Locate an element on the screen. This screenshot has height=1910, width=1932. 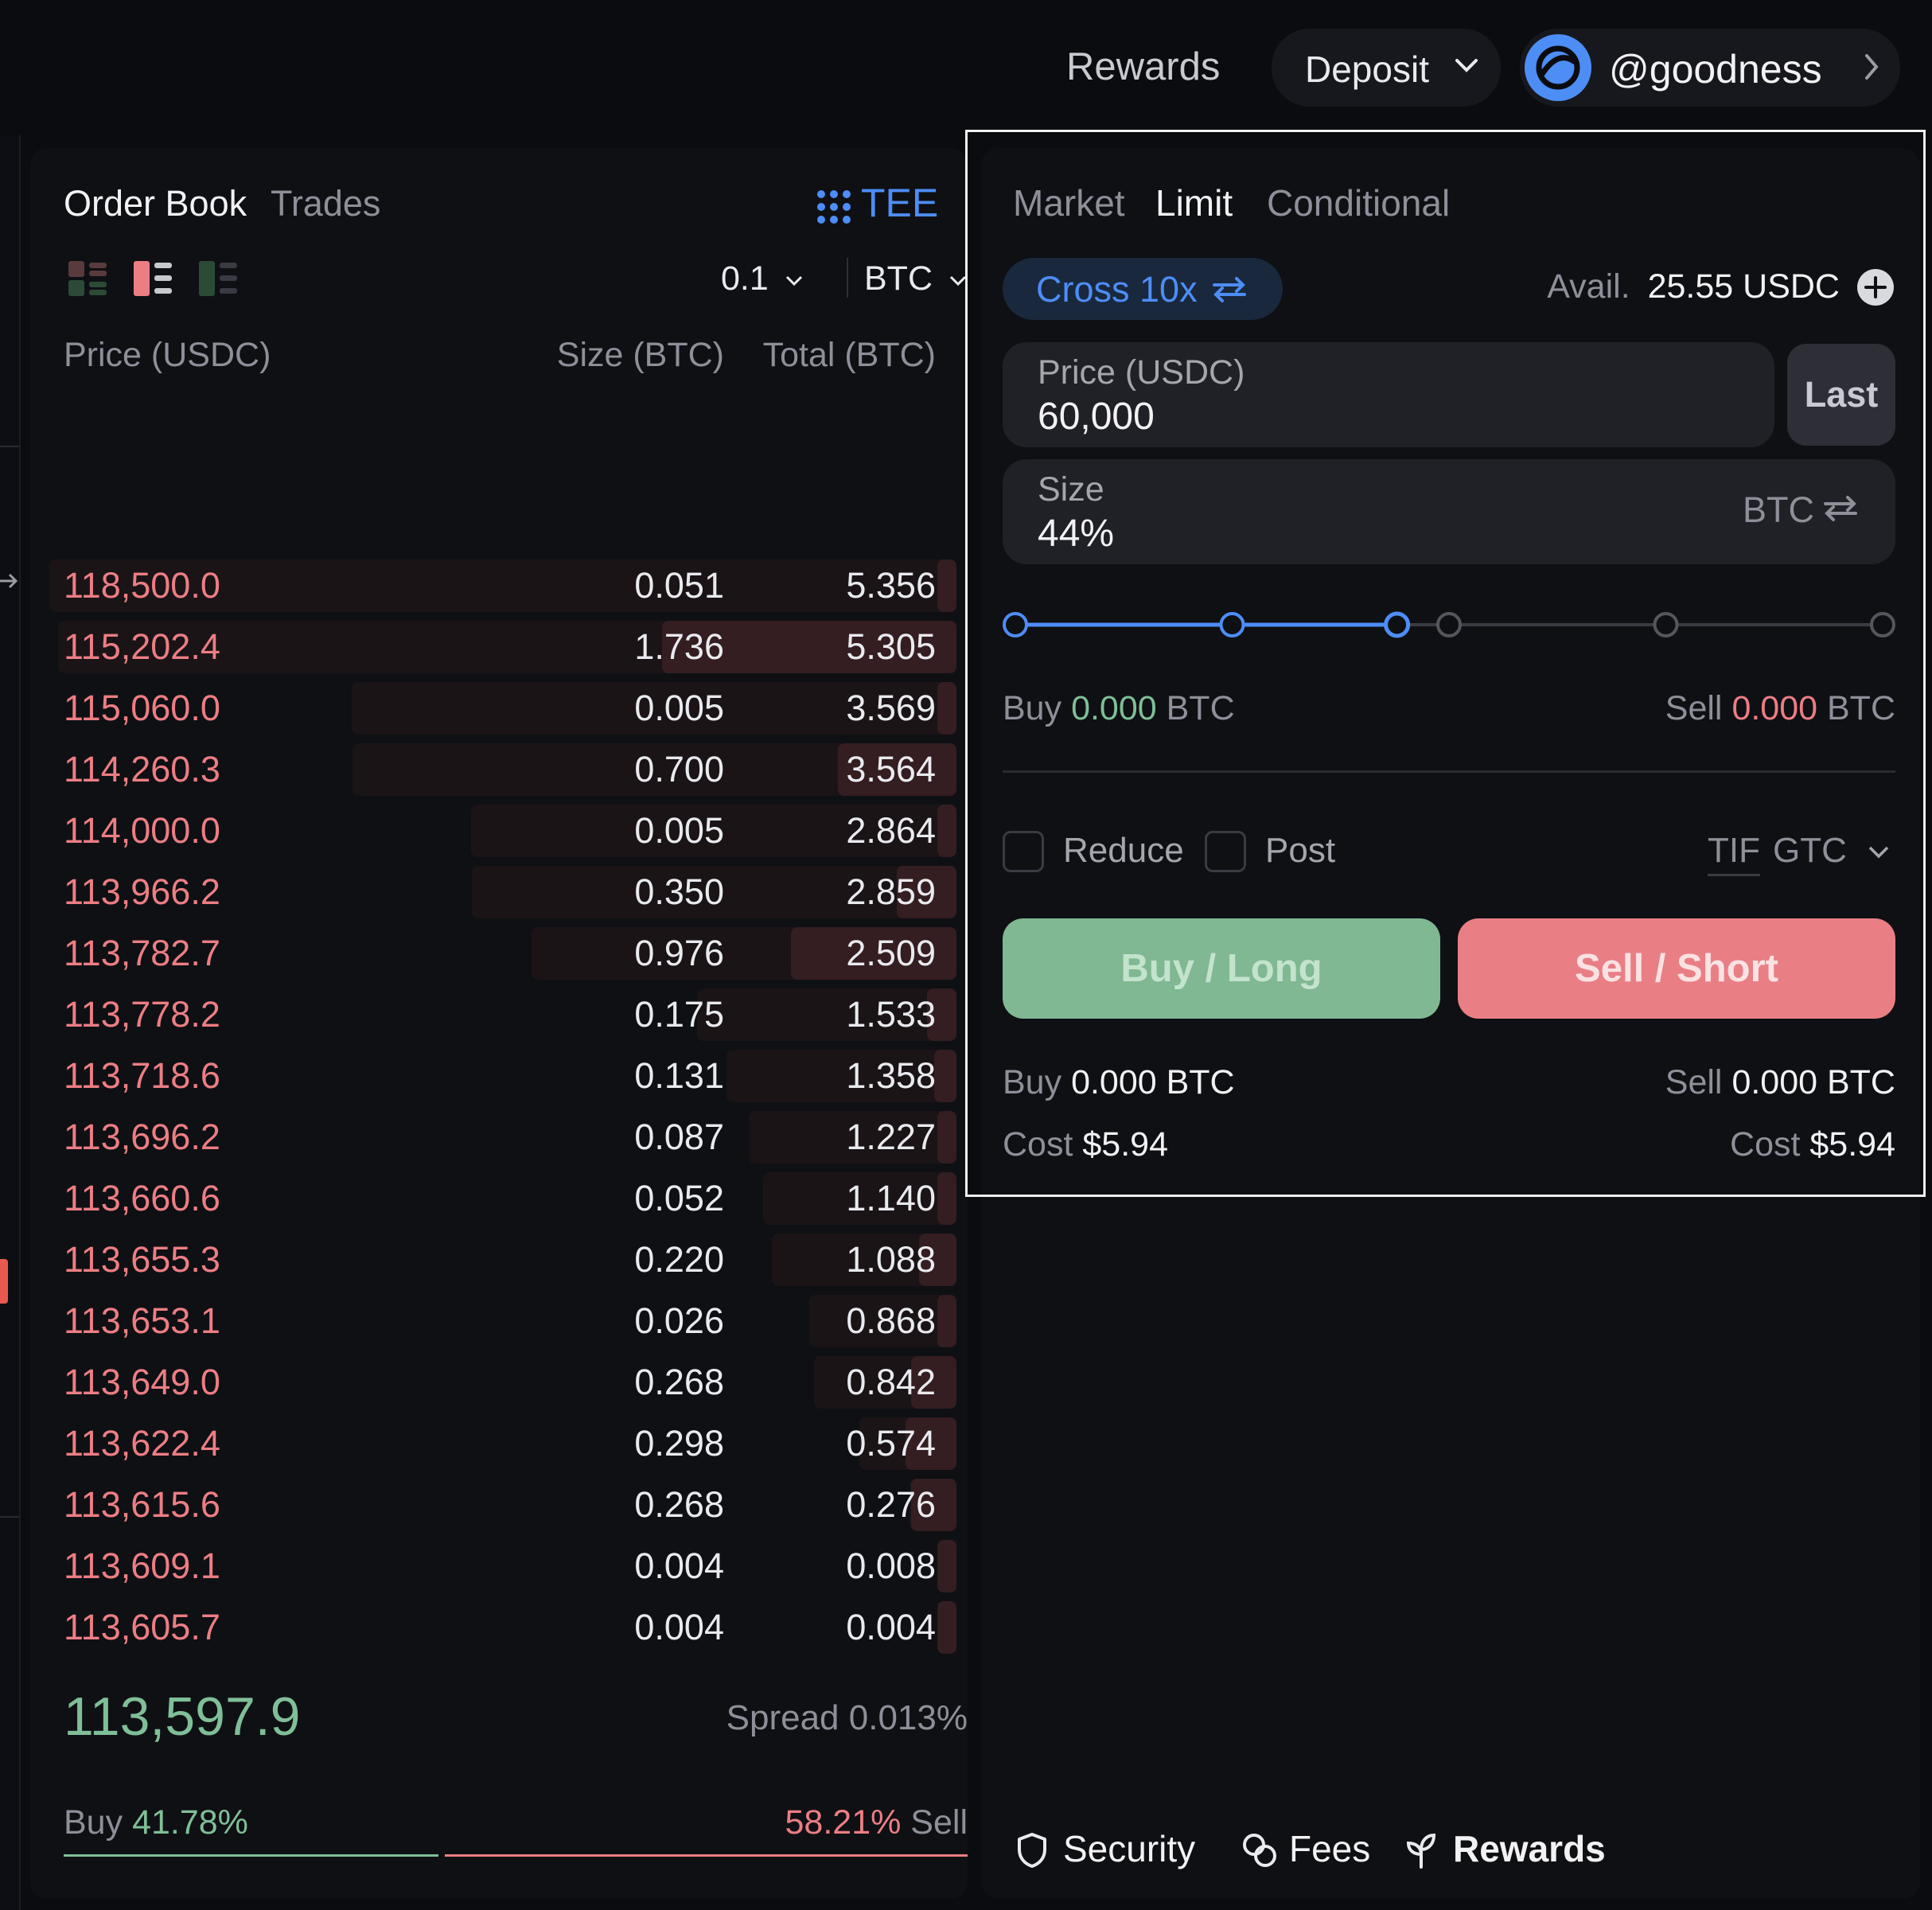
fees-label: Fees is located at coordinates (1330, 1848).